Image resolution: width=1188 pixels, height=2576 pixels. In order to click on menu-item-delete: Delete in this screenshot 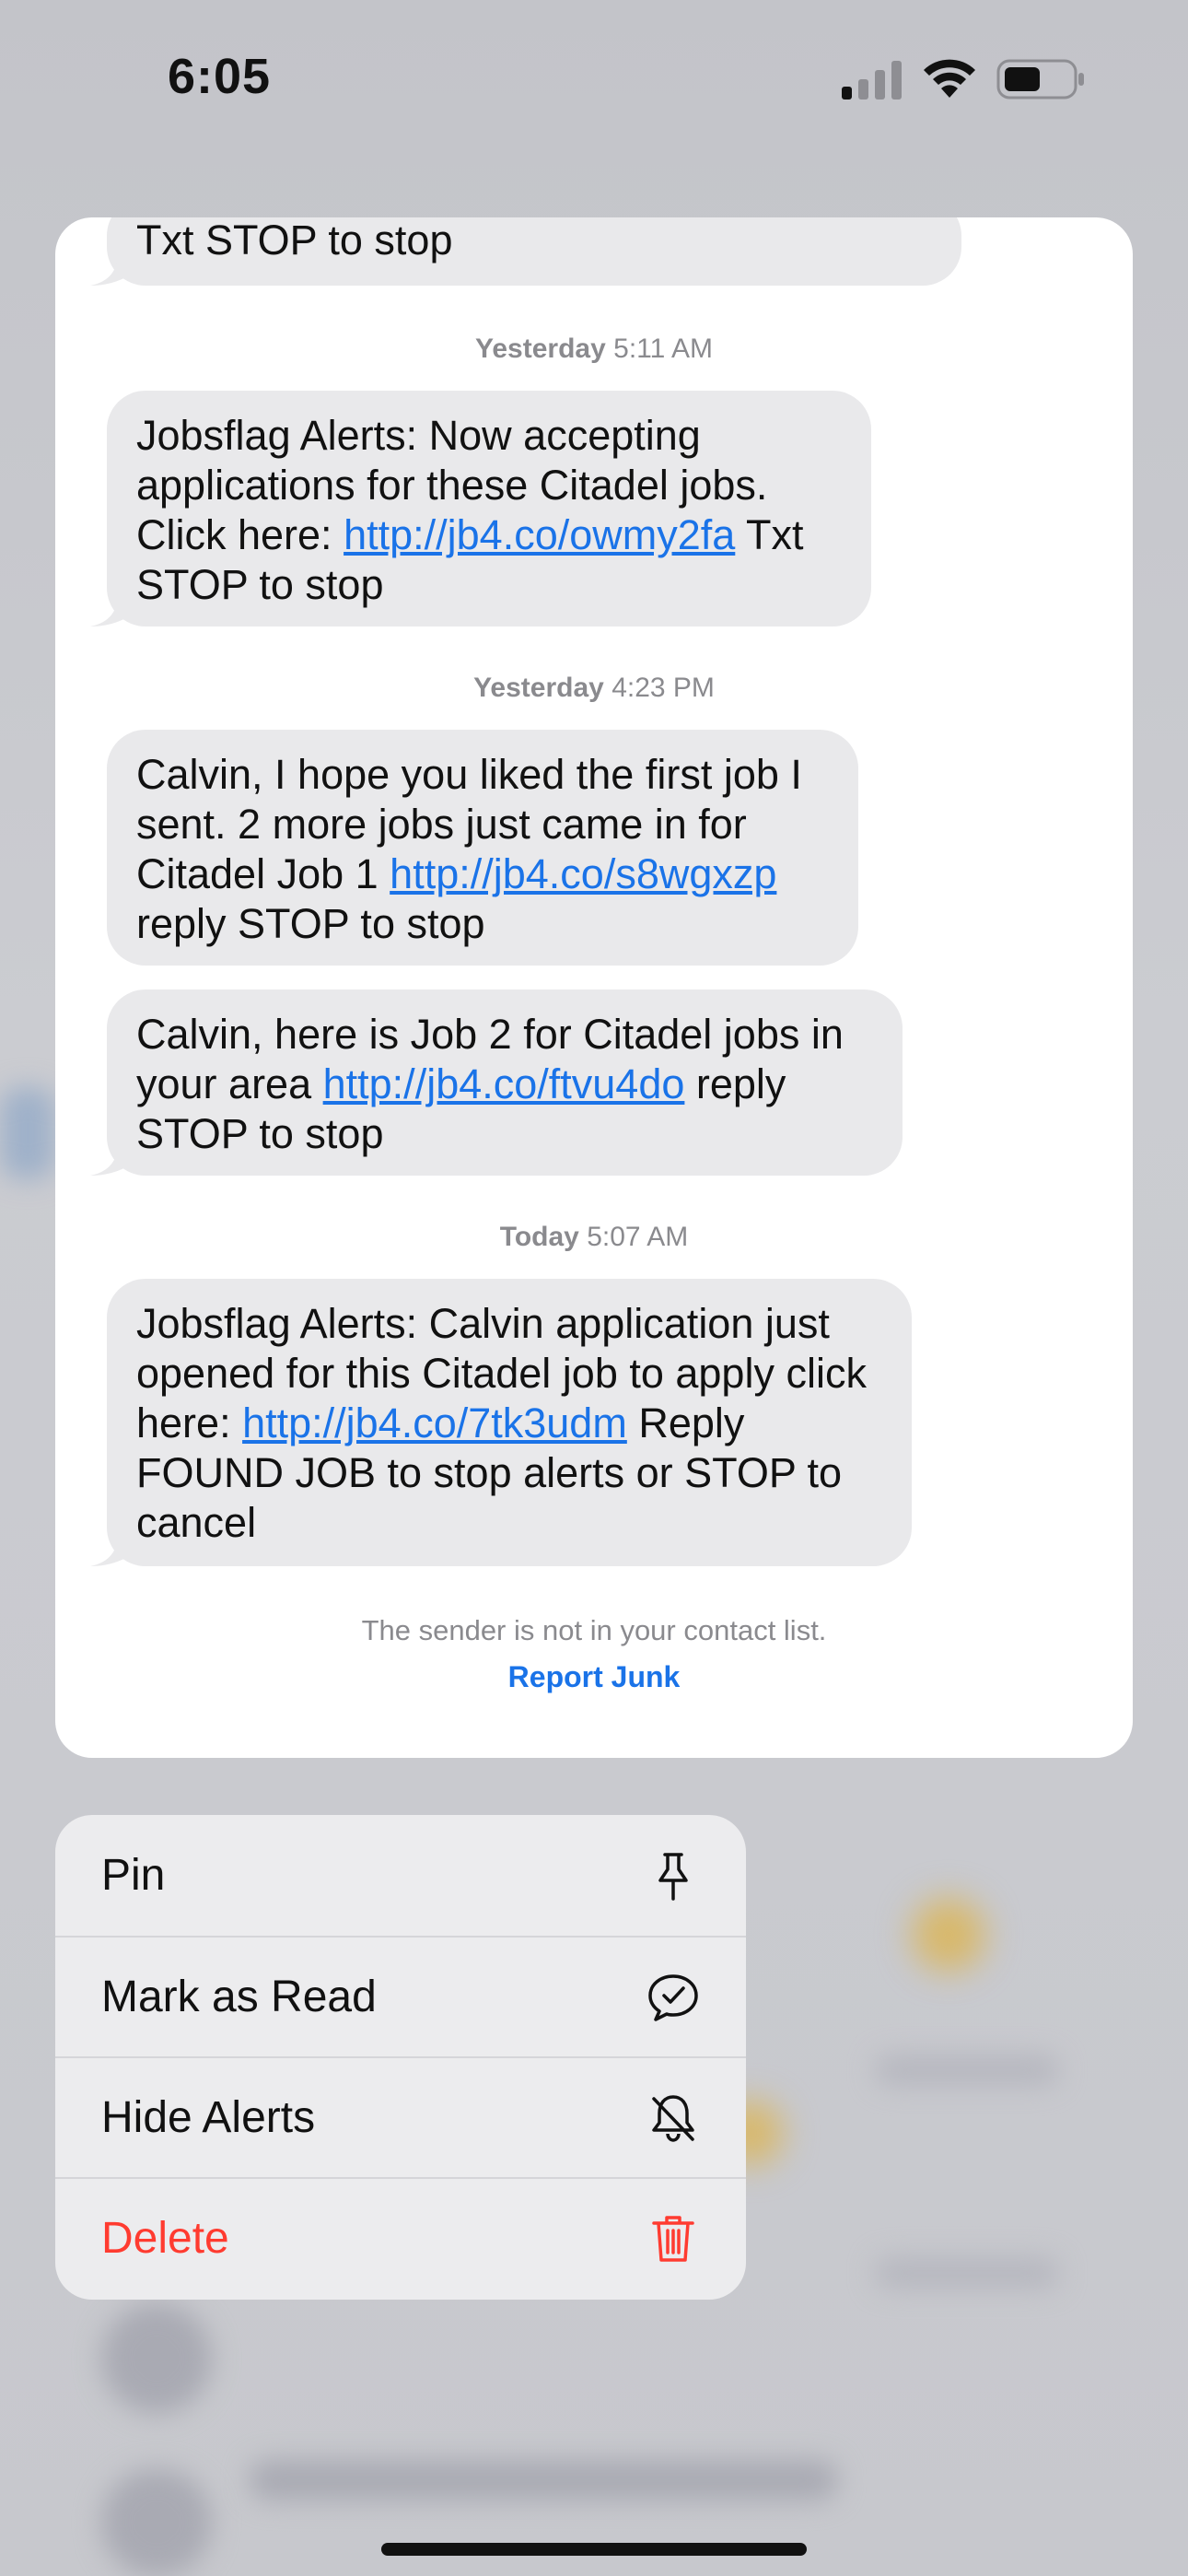, I will do `click(400, 2237)`.